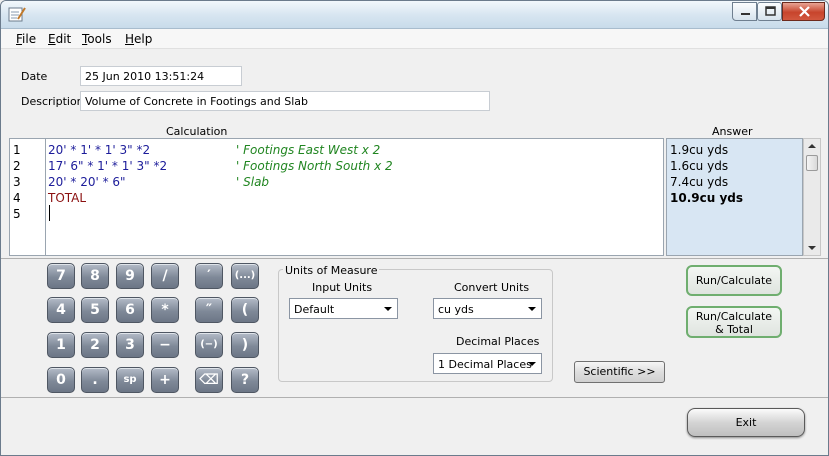 The width and height of the screenshot is (829, 456). What do you see at coordinates (52, 101) in the screenshot?
I see `description-label: Description` at bounding box center [52, 101].